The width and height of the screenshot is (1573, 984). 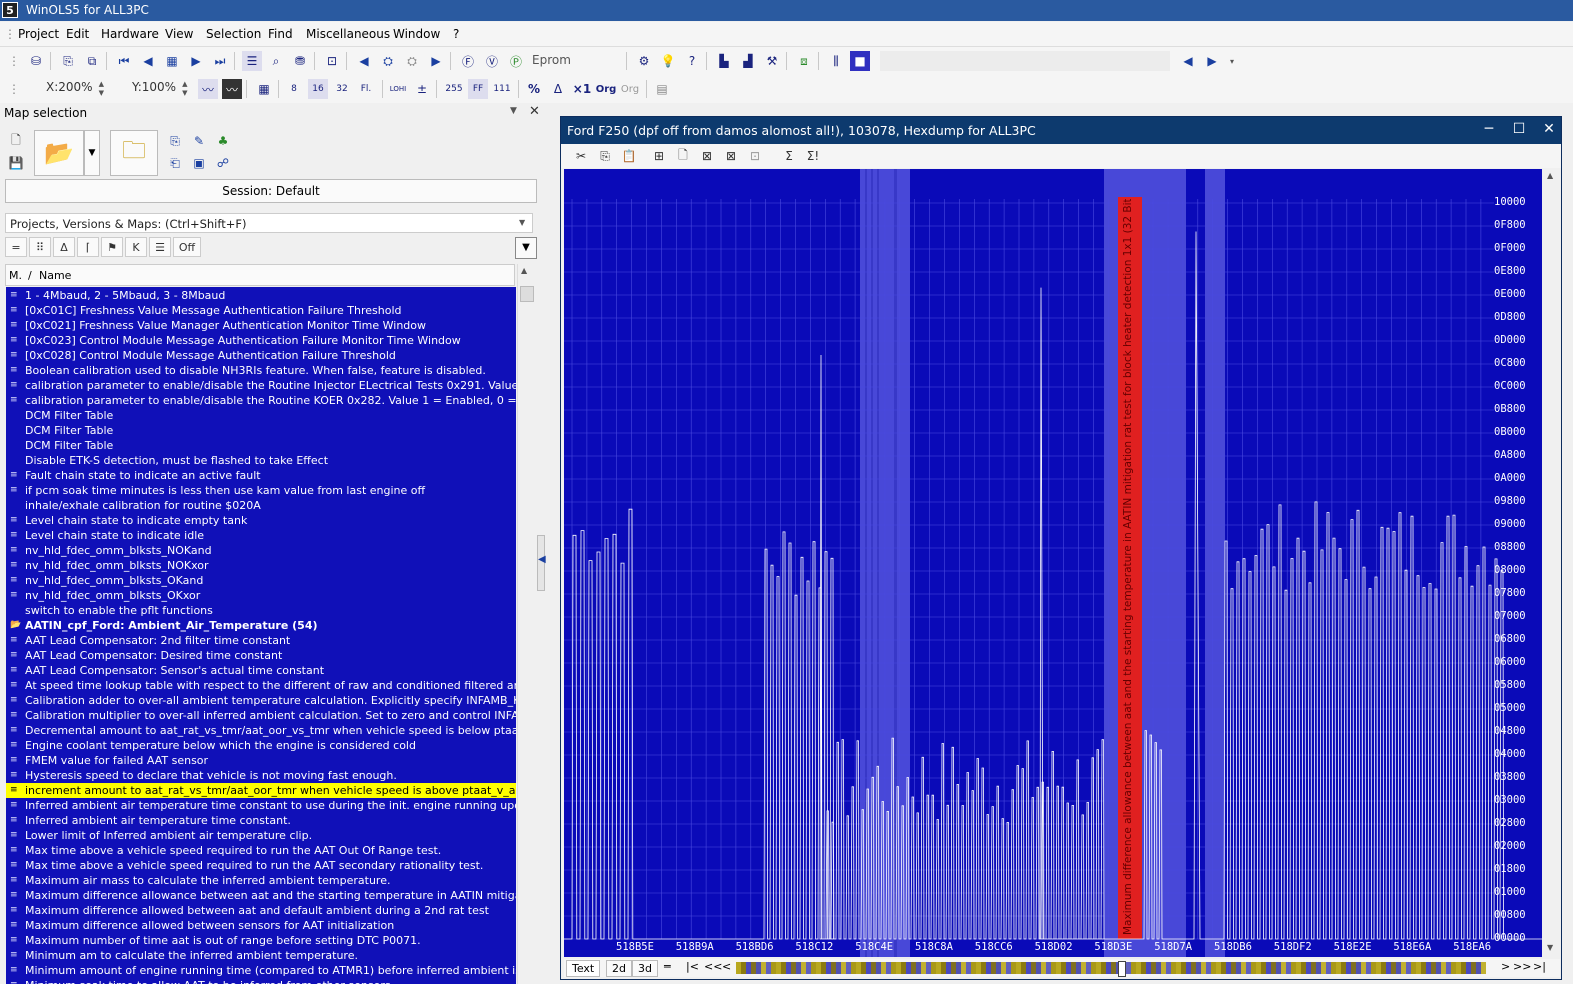 What do you see at coordinates (492, 61) in the screenshot?
I see `v-icon: Ⓥ` at bounding box center [492, 61].